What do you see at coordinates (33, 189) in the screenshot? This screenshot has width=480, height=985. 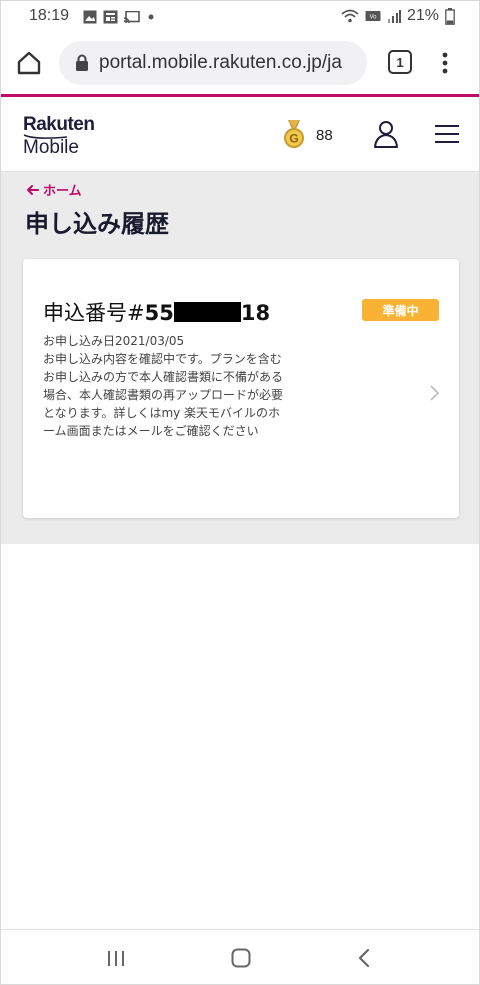 I see `arrow-left-icon` at bounding box center [33, 189].